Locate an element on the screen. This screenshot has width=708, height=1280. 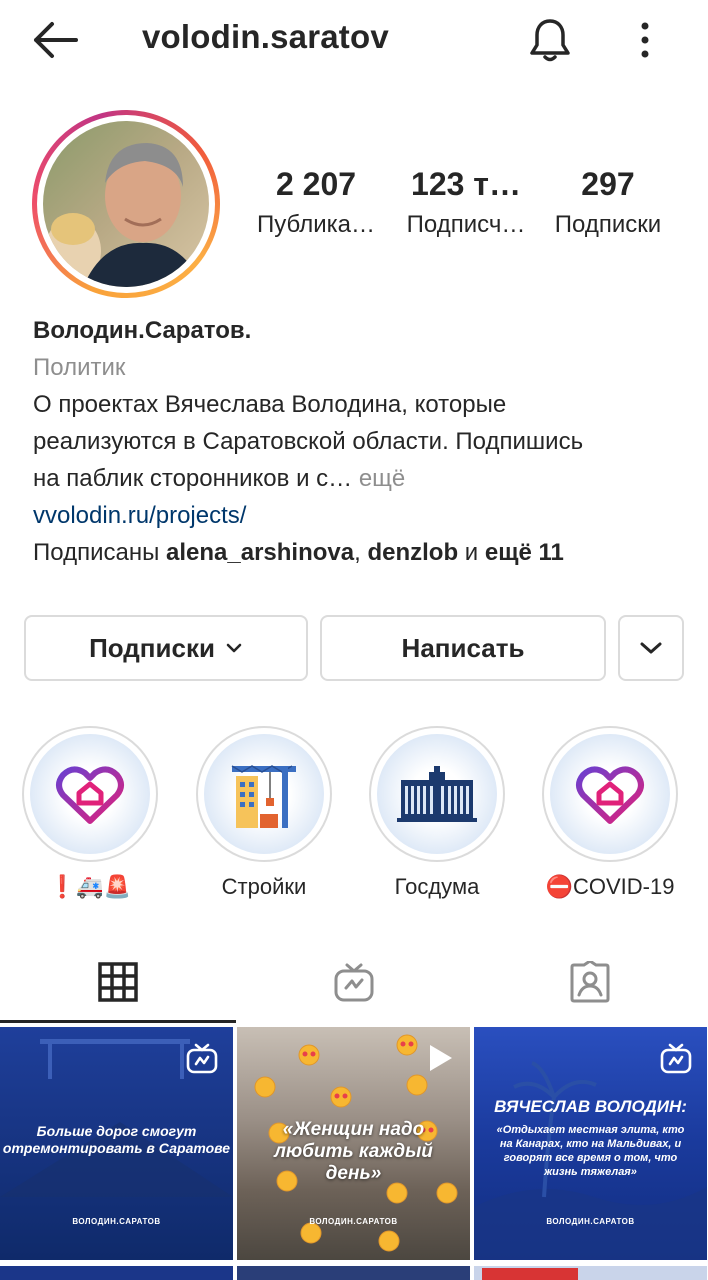
tagged-icon is located at coordinates (590, 982).